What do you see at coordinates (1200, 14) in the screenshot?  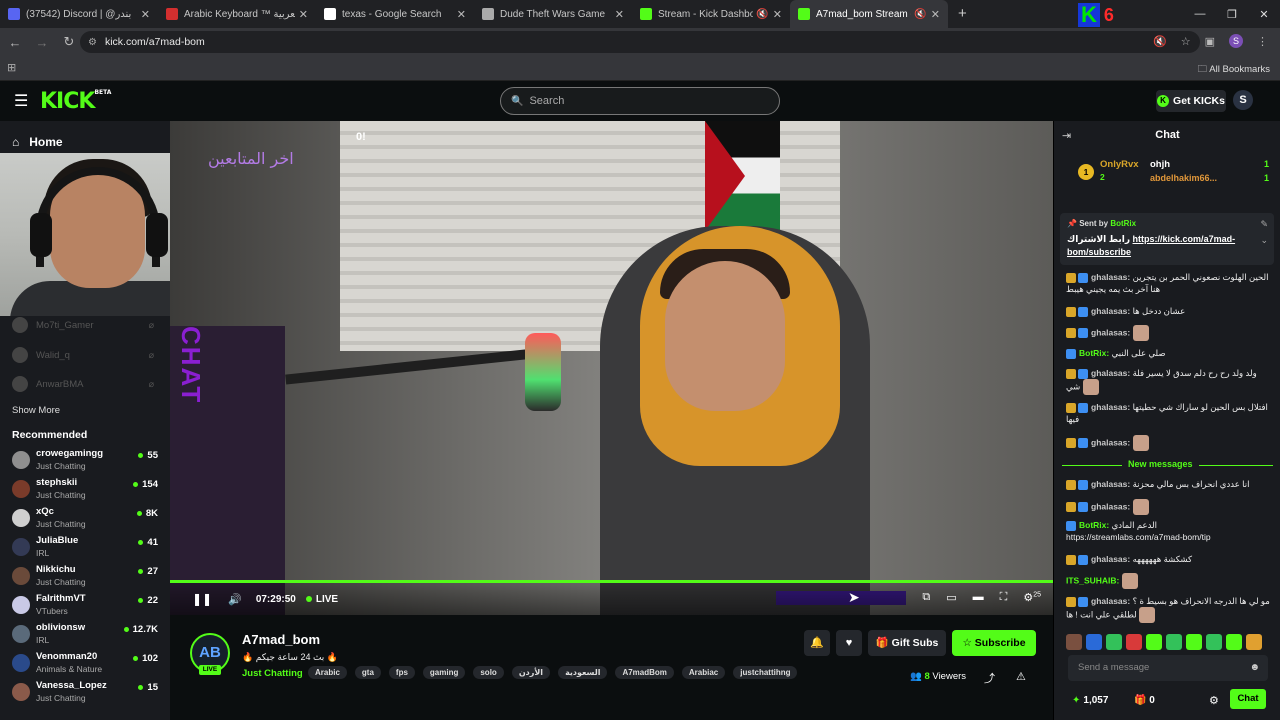 I see `minimize-button: ―` at bounding box center [1200, 14].